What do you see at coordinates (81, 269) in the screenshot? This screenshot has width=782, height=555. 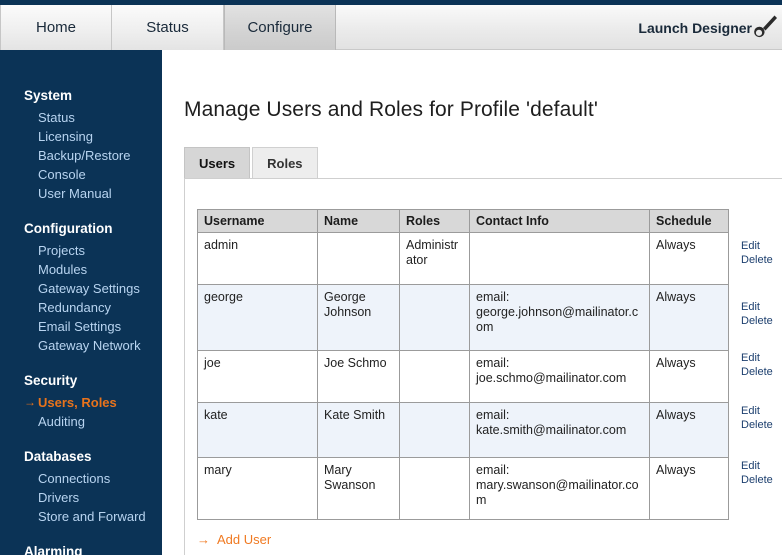 I see `sidebar-item-modules: Modules` at bounding box center [81, 269].